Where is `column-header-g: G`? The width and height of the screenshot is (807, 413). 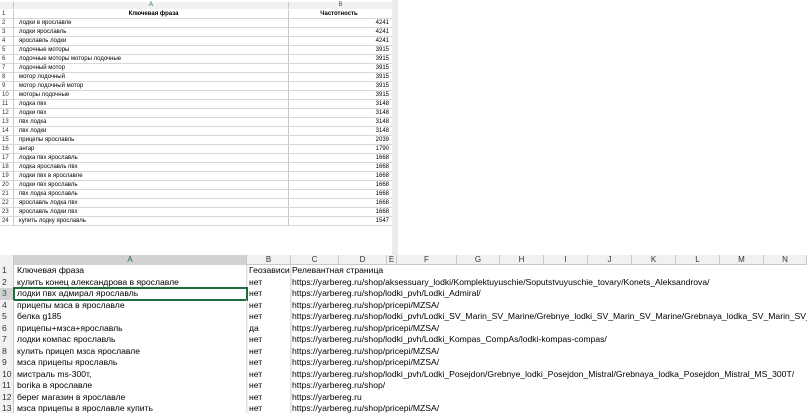 column-header-g: G is located at coordinates (478, 260).